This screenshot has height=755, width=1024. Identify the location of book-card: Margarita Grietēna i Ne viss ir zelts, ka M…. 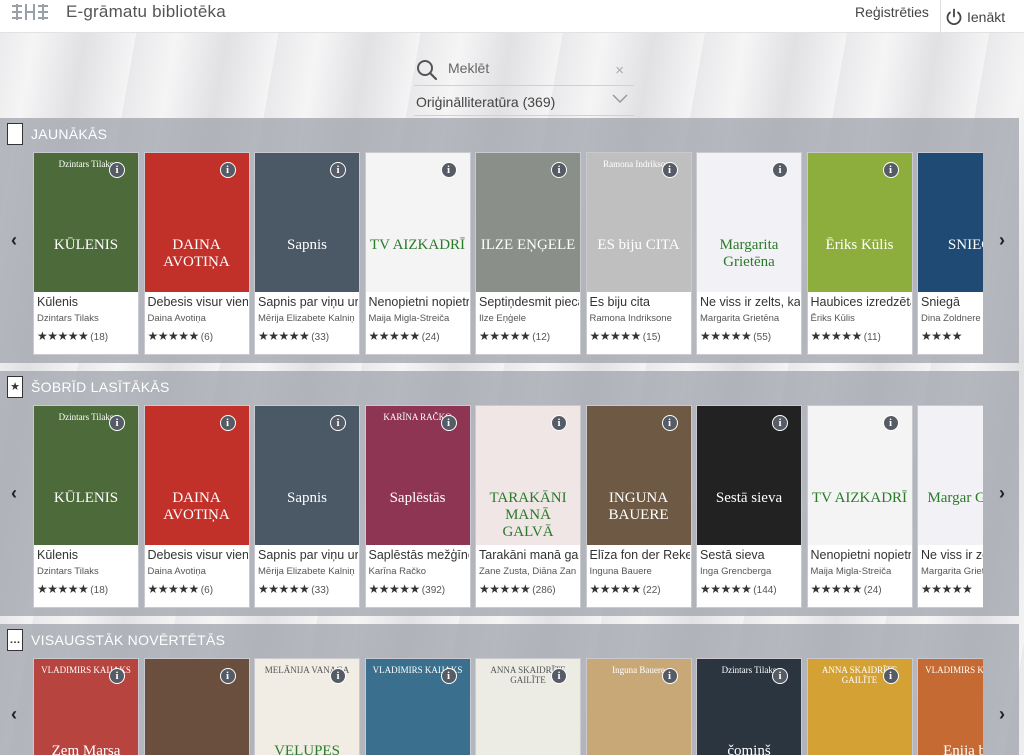
(749, 253).